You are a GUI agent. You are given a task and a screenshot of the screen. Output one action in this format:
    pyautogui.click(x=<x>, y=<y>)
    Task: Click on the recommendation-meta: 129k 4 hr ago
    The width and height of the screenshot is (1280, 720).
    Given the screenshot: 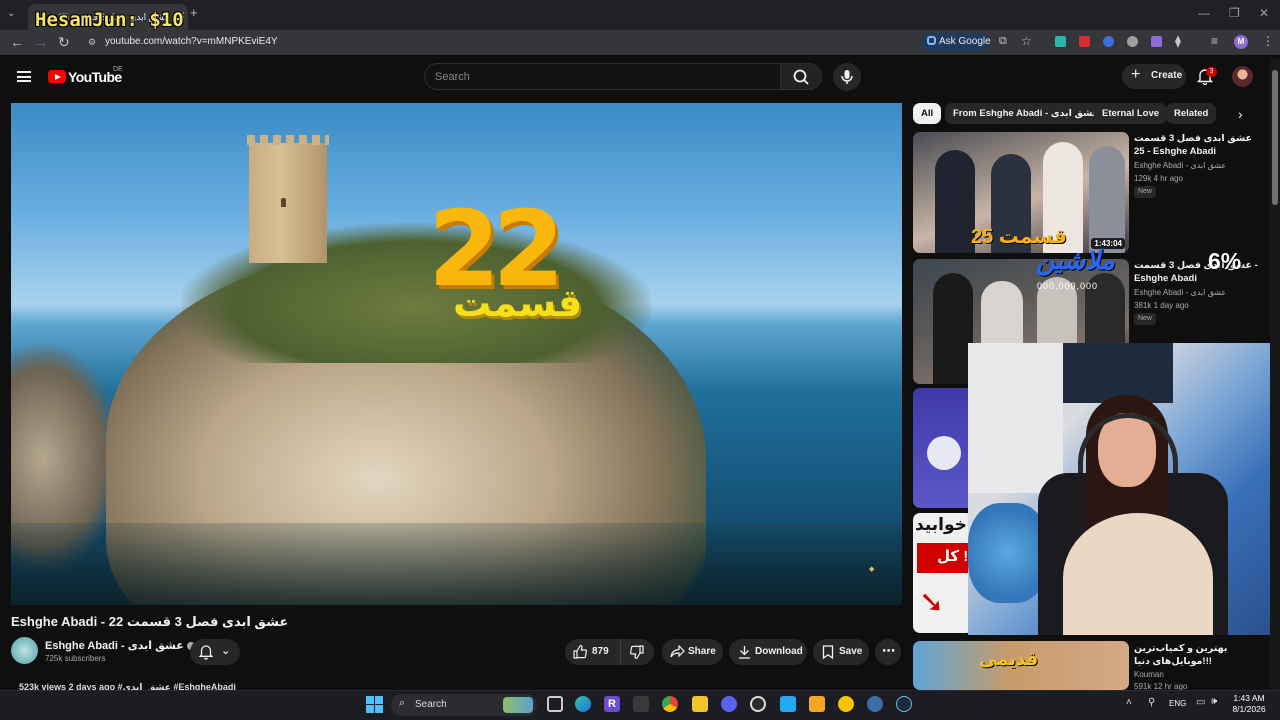 What is the action you would take?
    pyautogui.click(x=1158, y=178)
    